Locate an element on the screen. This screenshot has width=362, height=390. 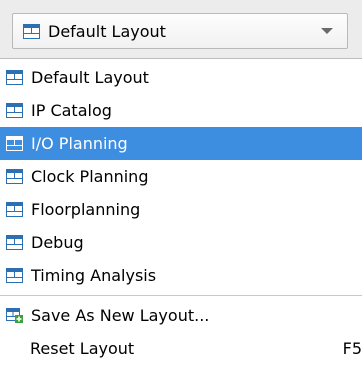
menu-item-debug: Debug is located at coordinates (181, 242).